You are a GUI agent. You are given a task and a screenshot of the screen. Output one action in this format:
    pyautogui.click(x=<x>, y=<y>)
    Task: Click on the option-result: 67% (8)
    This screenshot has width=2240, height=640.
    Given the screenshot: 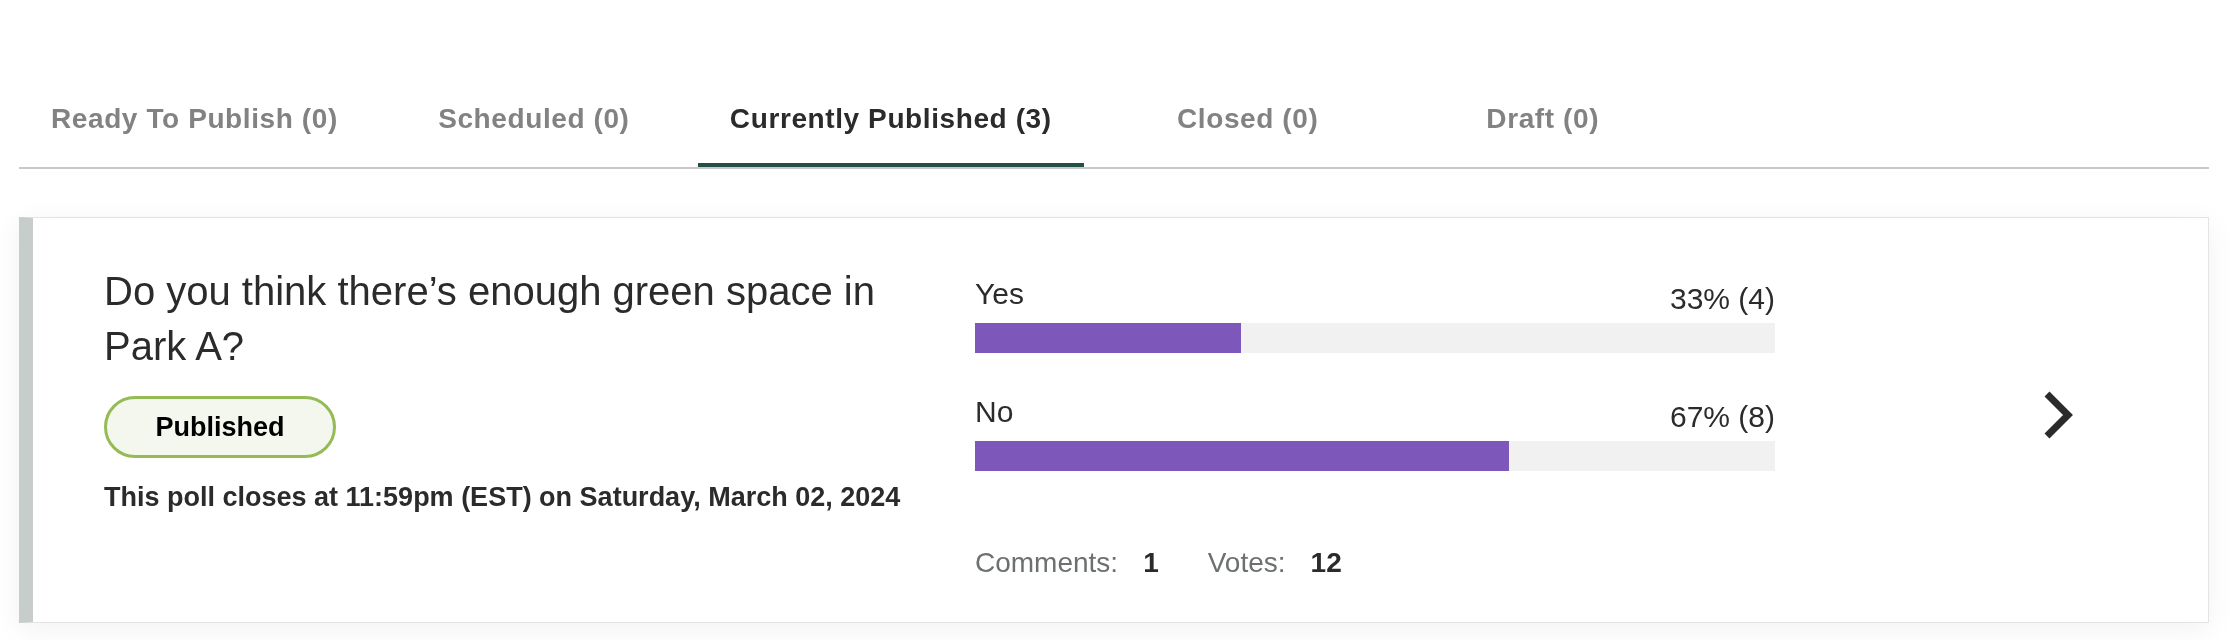 What is the action you would take?
    pyautogui.click(x=1722, y=417)
    